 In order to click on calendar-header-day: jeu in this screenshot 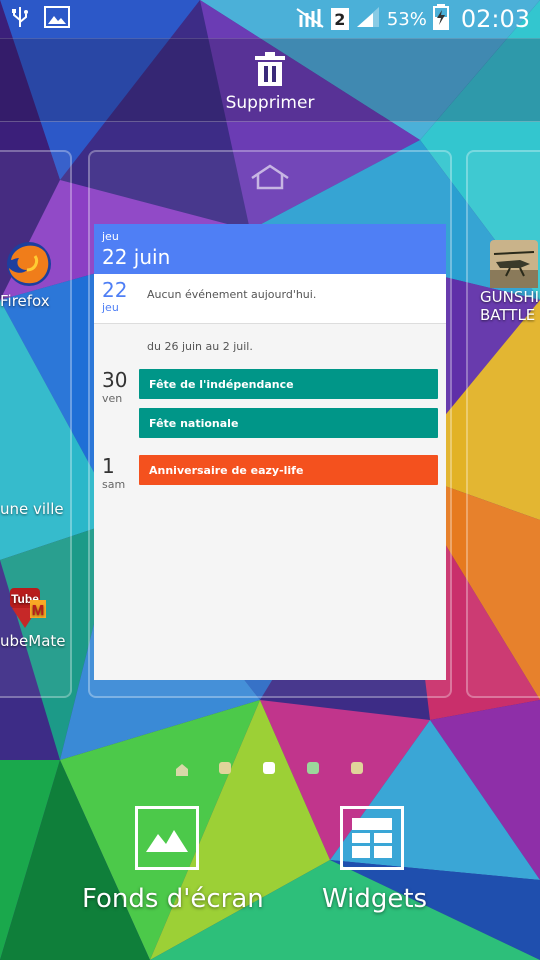, I will do `click(110, 236)`.